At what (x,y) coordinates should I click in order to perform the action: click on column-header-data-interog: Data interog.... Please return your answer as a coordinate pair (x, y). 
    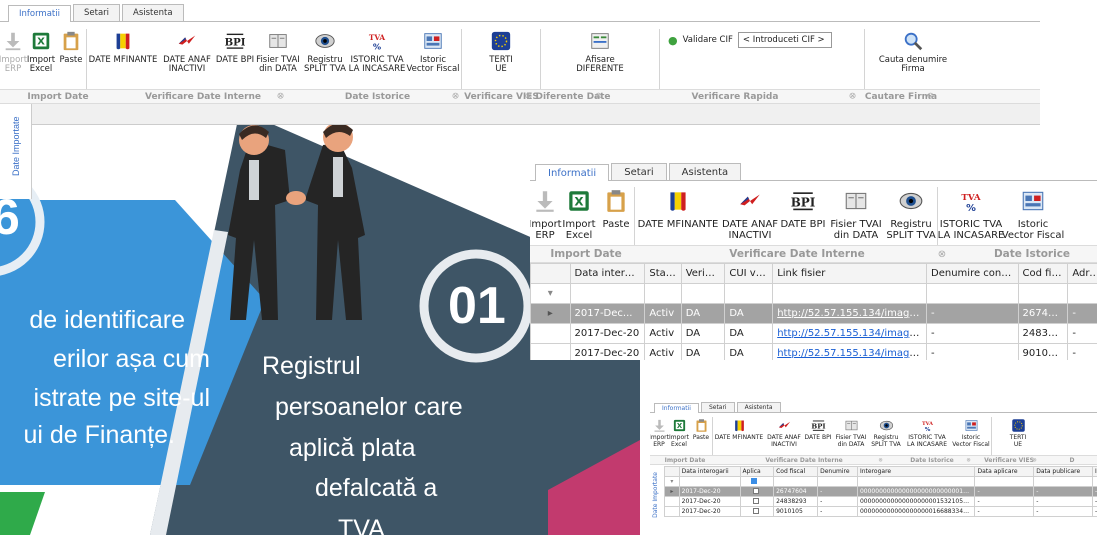
    Looking at the image, I should click on (607, 273).